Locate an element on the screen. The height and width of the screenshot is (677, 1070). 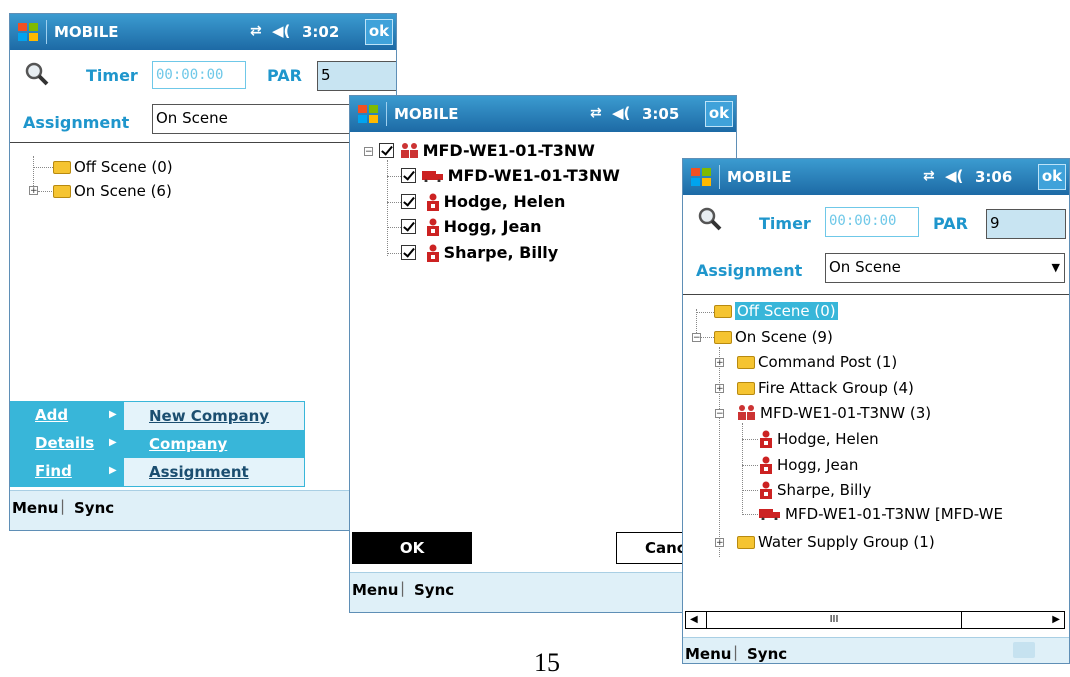
par-label: PAR is located at coordinates (284, 75).